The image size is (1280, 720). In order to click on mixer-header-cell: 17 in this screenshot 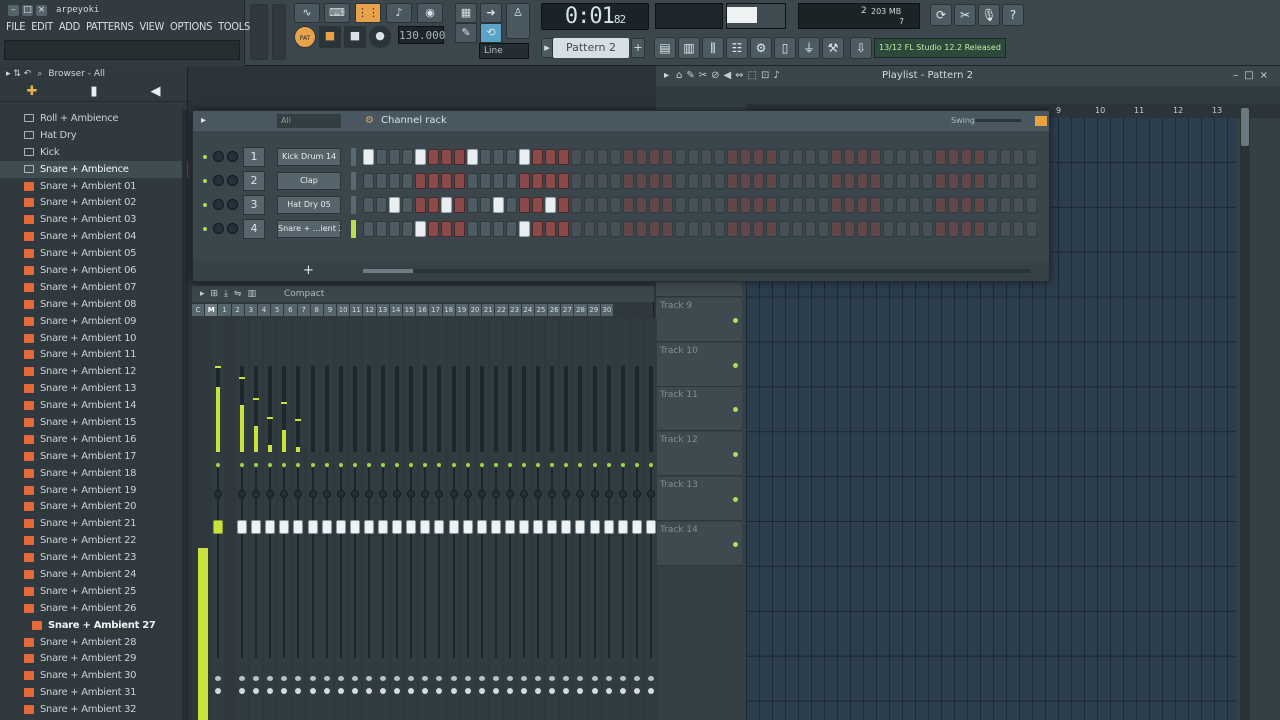, I will do `click(436, 310)`.